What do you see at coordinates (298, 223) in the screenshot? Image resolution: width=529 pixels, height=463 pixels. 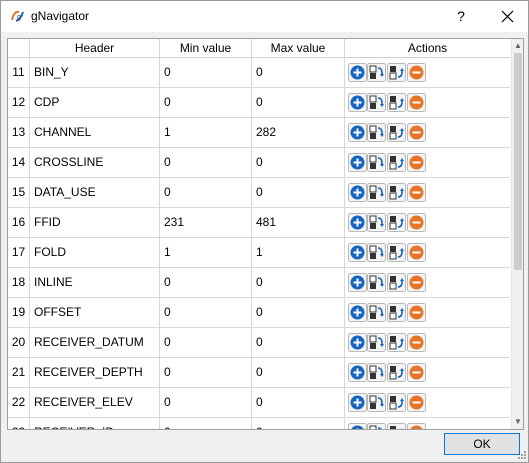 I see `max-value-cell: 481` at bounding box center [298, 223].